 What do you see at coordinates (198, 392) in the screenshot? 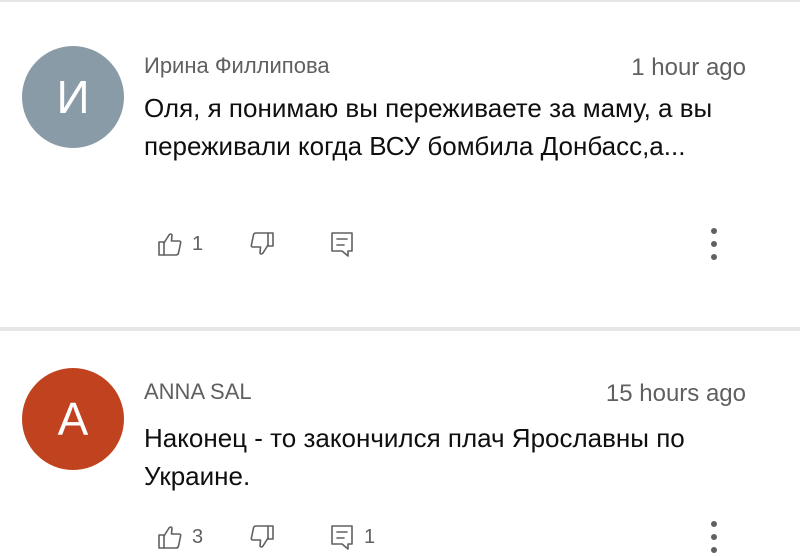
I see `comment-author: ANNA SAL` at bounding box center [198, 392].